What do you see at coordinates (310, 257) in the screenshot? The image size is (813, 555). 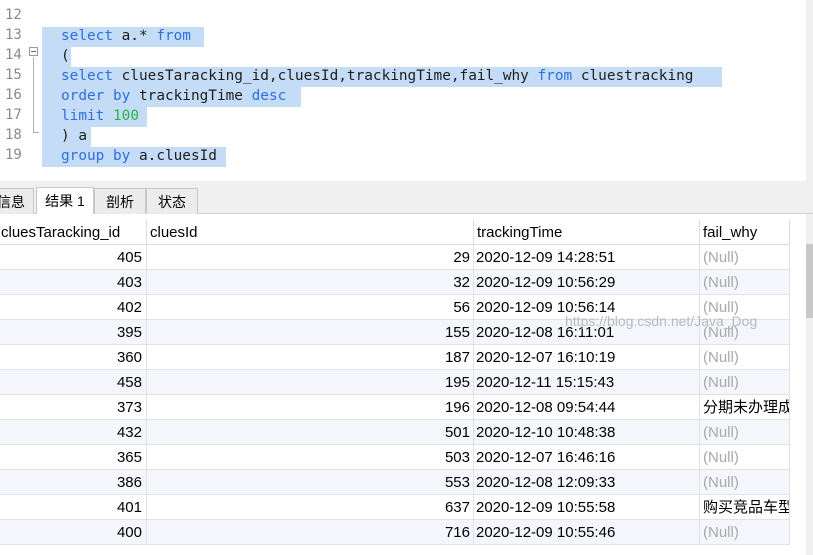 I see `cell-cluesid: 29` at bounding box center [310, 257].